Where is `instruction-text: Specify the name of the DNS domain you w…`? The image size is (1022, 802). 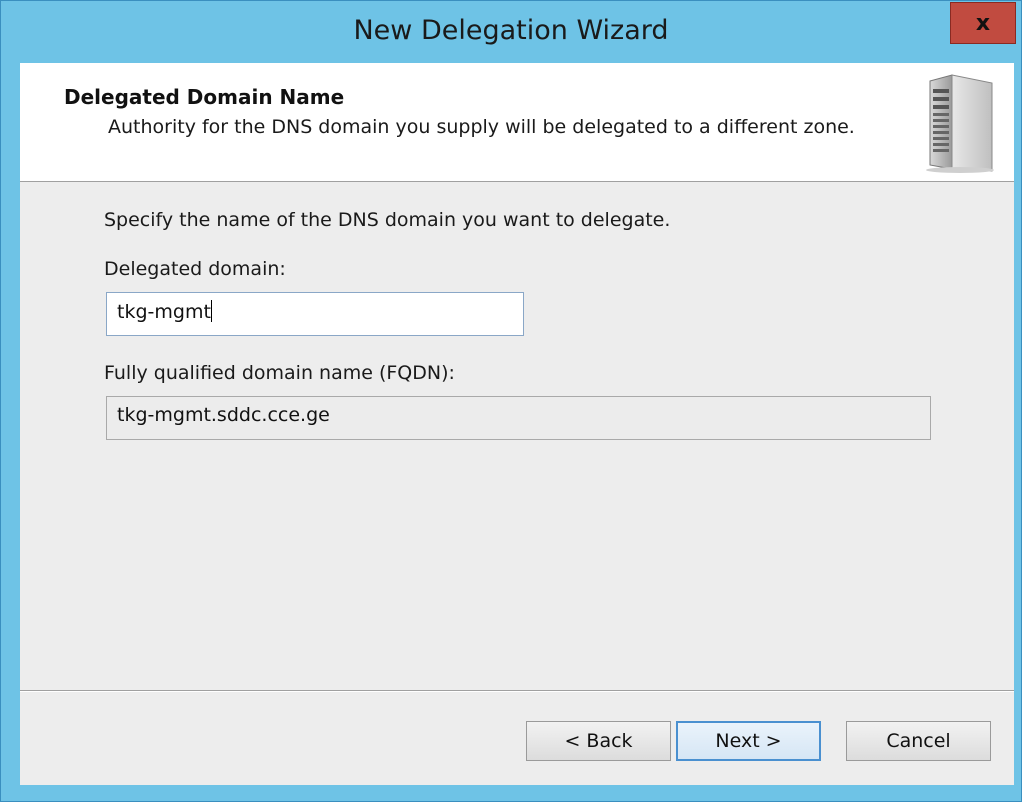
instruction-text: Specify the name of the DNS domain you w… is located at coordinates (387, 220).